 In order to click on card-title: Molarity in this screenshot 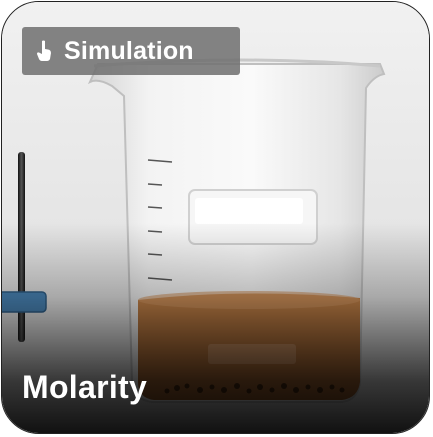, I will do `click(84, 387)`.